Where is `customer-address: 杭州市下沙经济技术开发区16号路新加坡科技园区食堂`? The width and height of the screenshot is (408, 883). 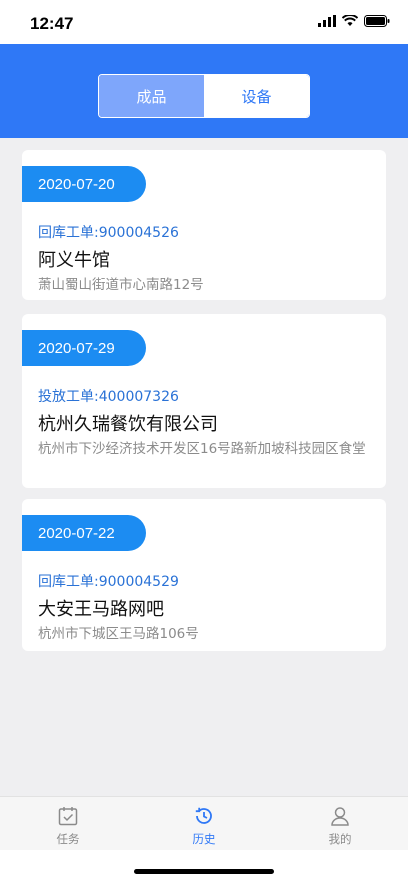 customer-address: 杭州市下沙经济技术开发区16号路新加坡科技园区食堂 is located at coordinates (202, 449).